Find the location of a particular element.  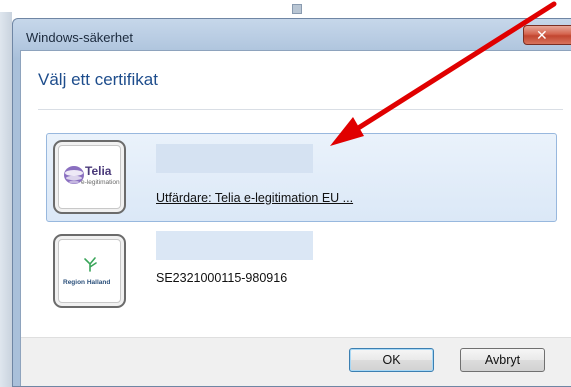

close-icon: ✕ is located at coordinates (542, 35).